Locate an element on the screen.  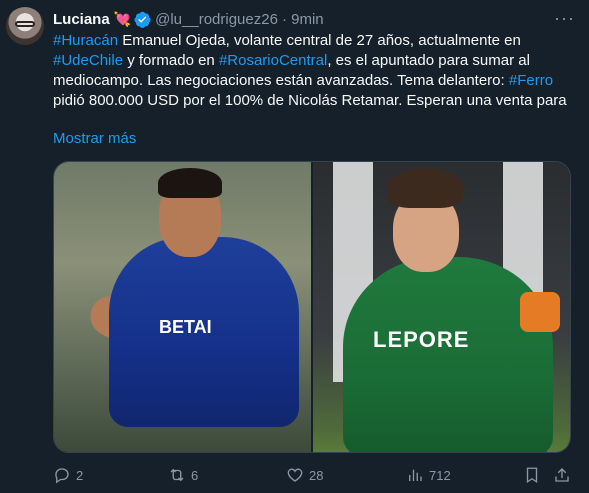
views-count: 712 is located at coordinates (440, 475).